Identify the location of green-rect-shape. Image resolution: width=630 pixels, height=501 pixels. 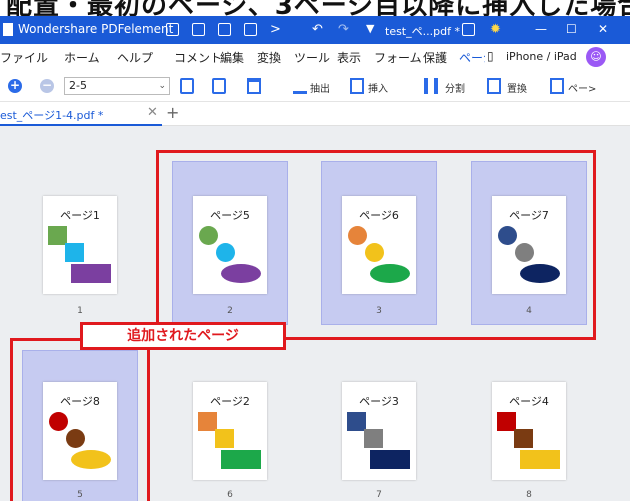
(241, 459).